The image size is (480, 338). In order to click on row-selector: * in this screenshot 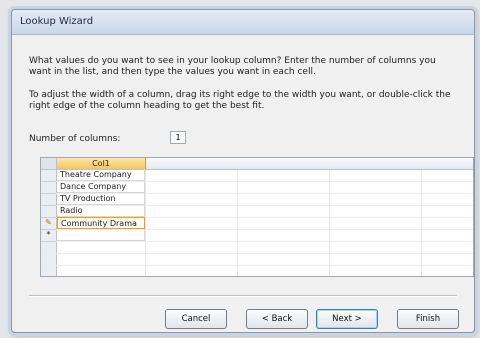, I will do `click(48, 235)`.